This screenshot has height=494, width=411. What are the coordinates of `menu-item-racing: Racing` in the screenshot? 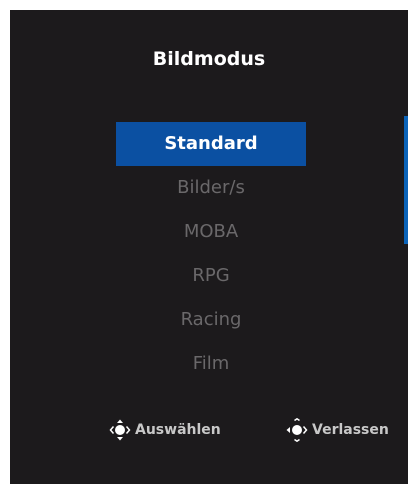 It's located at (211, 320).